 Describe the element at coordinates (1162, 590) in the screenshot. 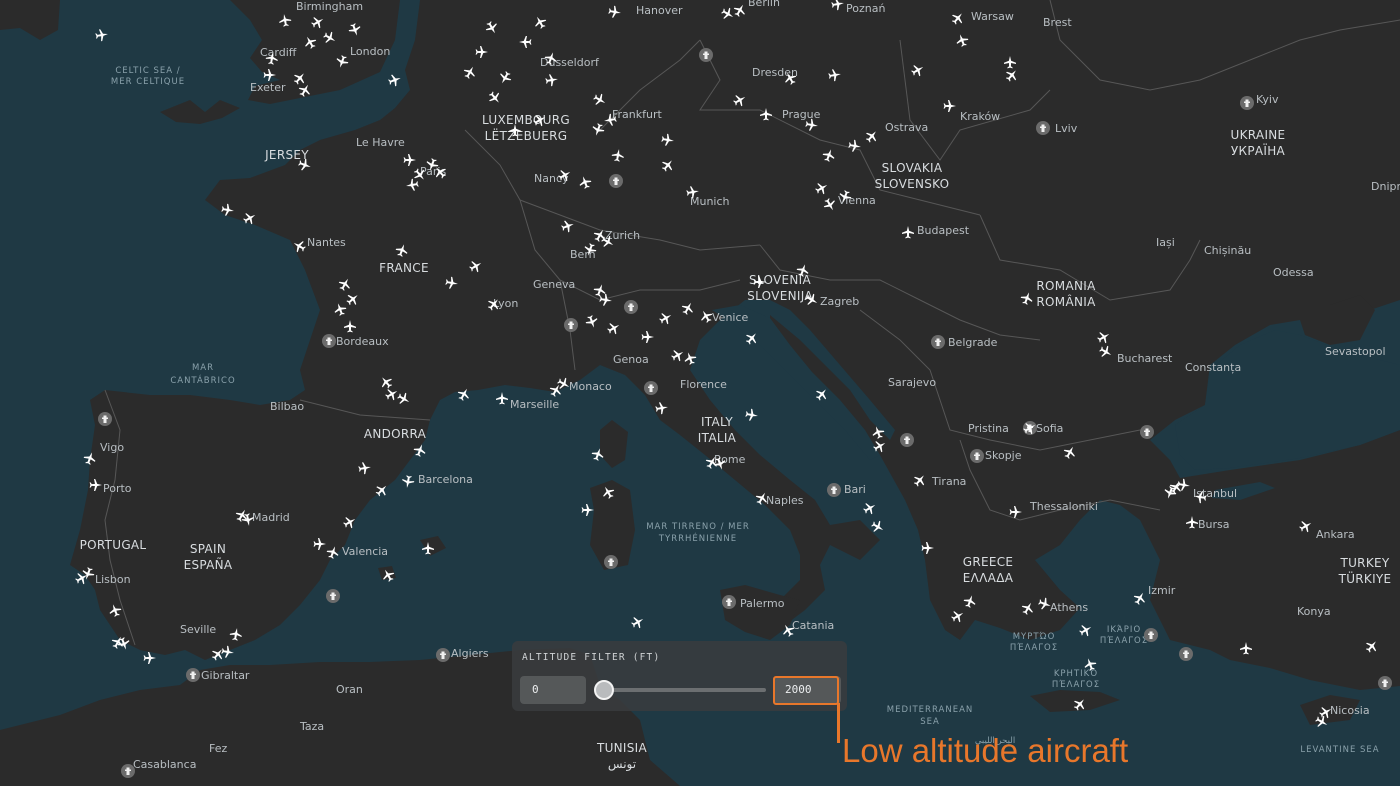

I see `city-label: Izmir` at that location.